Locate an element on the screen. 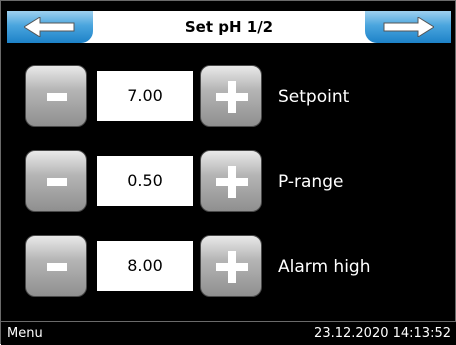 This screenshot has width=456, height=345. alarm-high-increase-button is located at coordinates (231, 266).